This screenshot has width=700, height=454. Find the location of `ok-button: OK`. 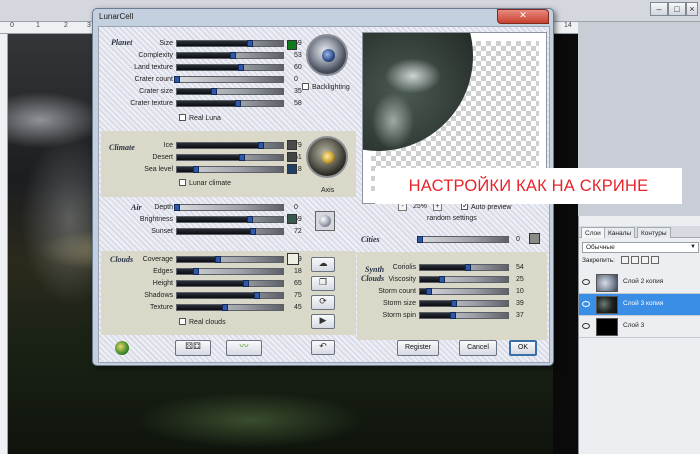

ok-button: OK is located at coordinates (523, 348).